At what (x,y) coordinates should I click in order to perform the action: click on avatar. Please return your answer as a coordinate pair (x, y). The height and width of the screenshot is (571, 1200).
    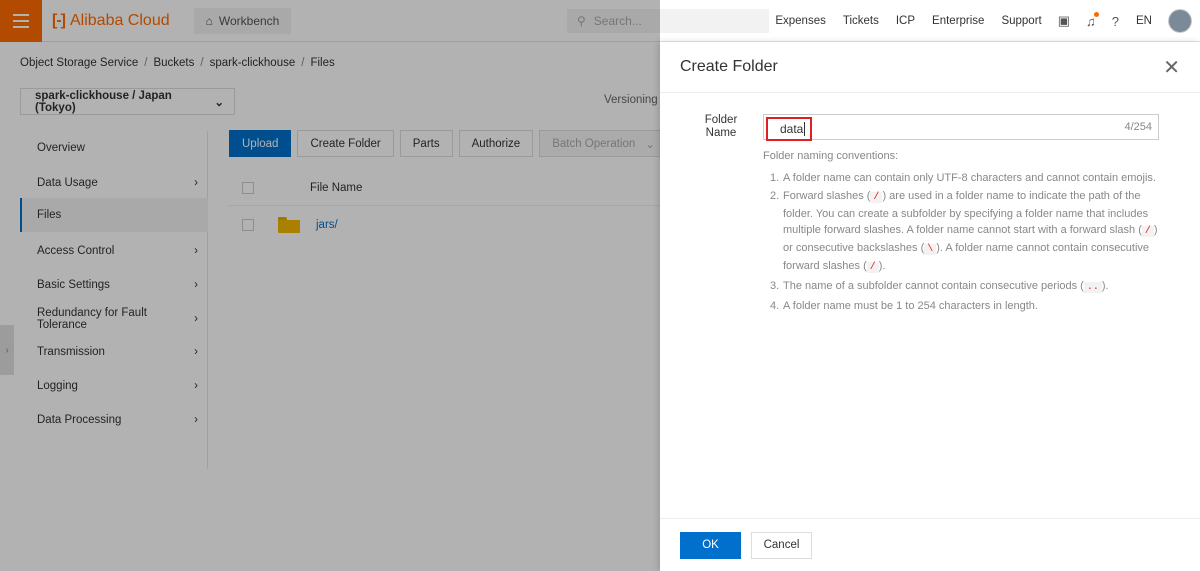
    Looking at the image, I should click on (1180, 21).